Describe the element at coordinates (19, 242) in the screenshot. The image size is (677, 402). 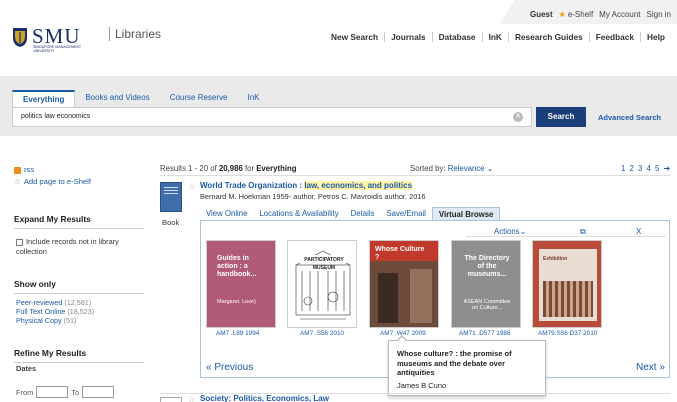
I see `include-records-checkbox` at that location.